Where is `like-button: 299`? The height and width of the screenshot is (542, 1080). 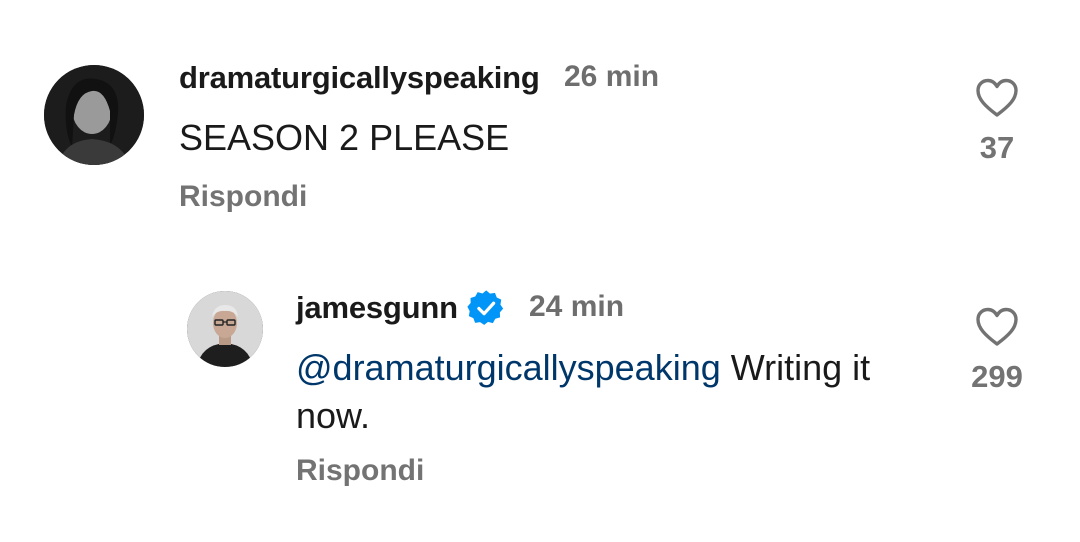
like-button: 299 is located at coordinates (997, 351).